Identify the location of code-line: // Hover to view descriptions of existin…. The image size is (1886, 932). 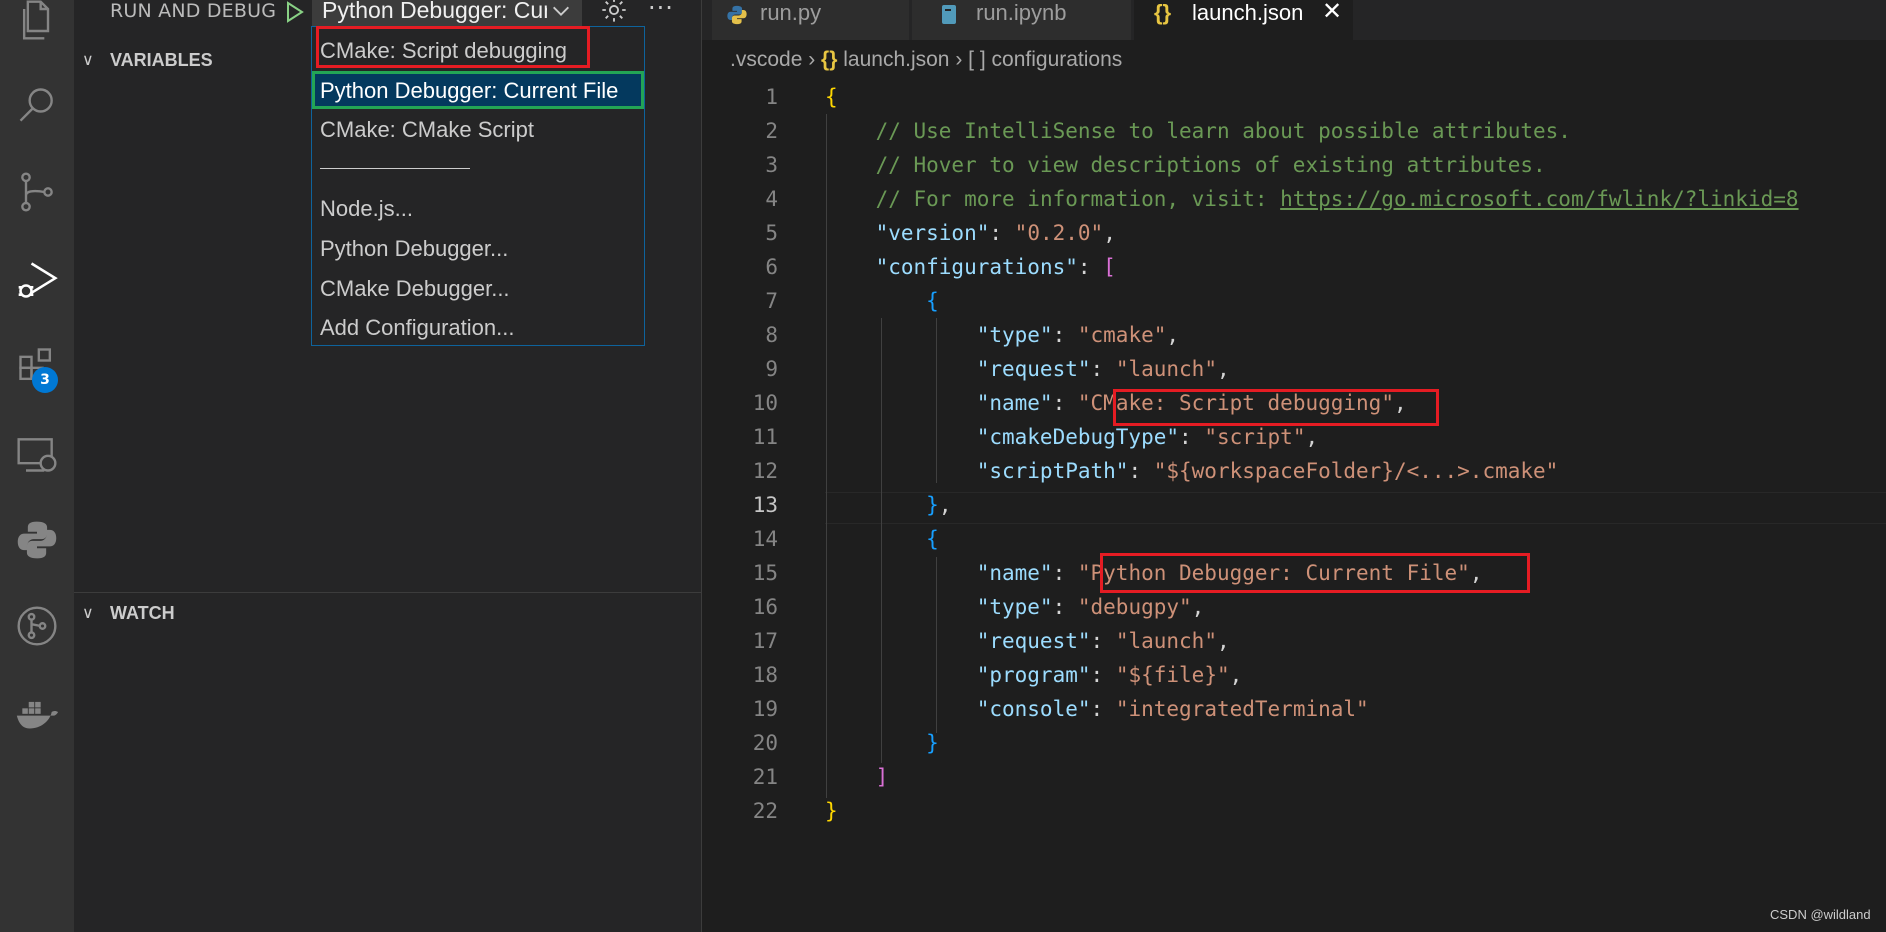
(1210, 165).